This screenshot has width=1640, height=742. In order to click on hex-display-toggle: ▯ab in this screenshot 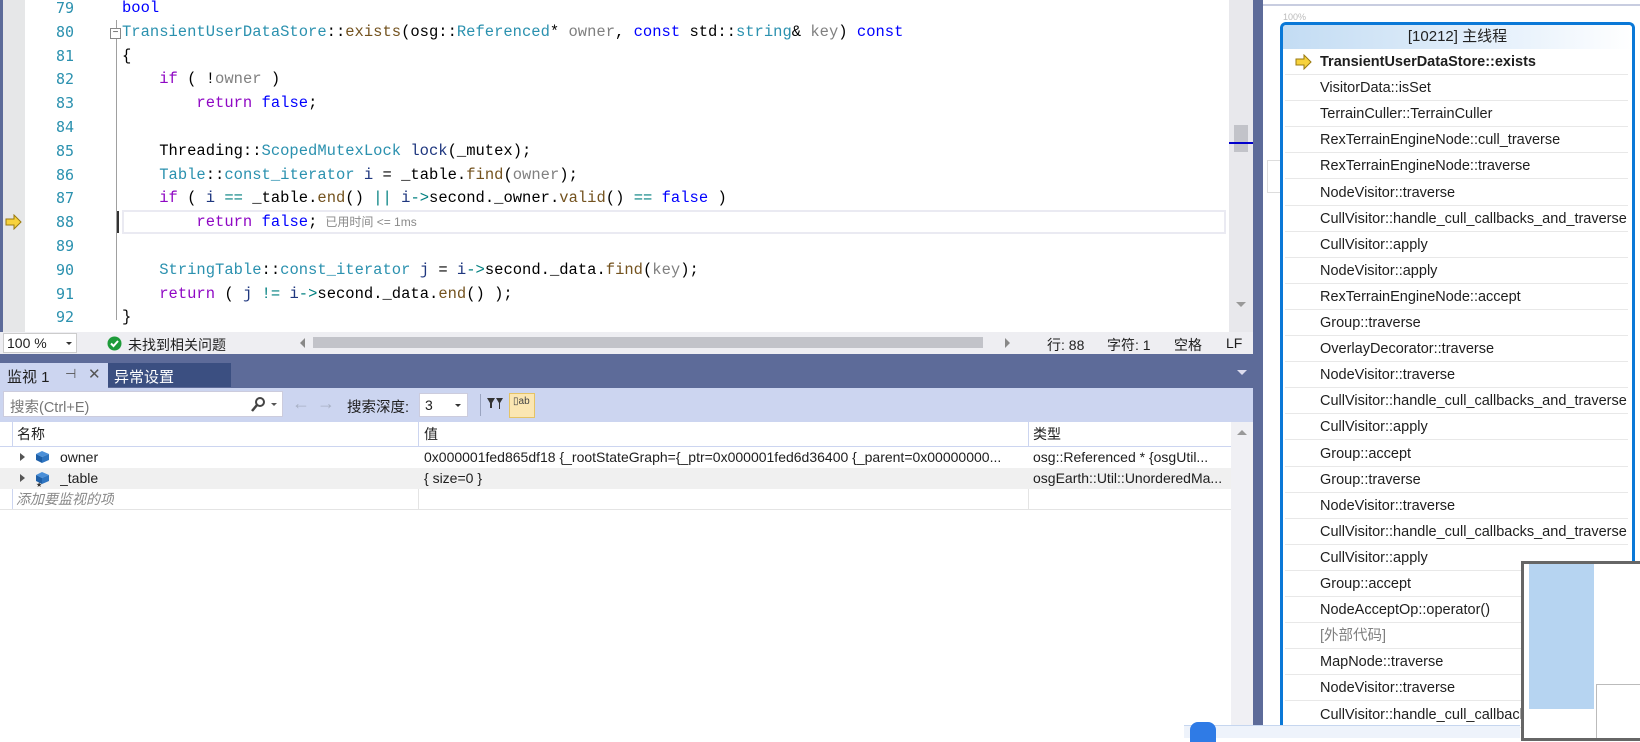, I will do `click(522, 405)`.